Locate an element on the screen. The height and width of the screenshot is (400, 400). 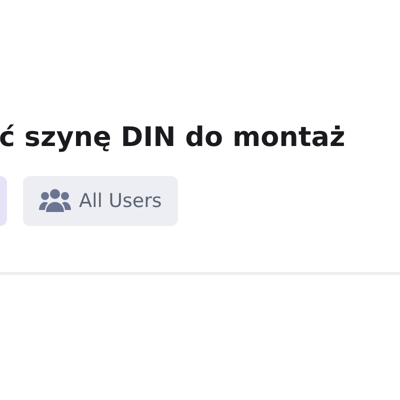
page-title: ć szynę DIN do montaż is located at coordinates (173, 138).